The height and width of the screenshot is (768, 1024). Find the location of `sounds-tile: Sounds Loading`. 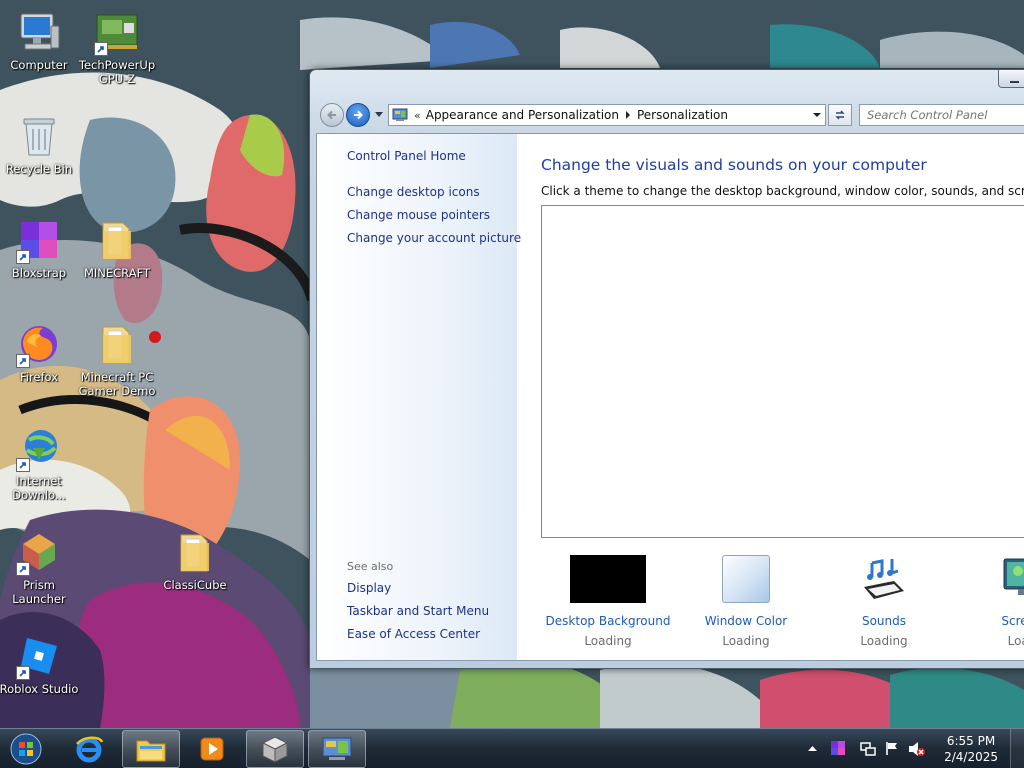

sounds-tile: Sounds Loading is located at coordinates (884, 601).